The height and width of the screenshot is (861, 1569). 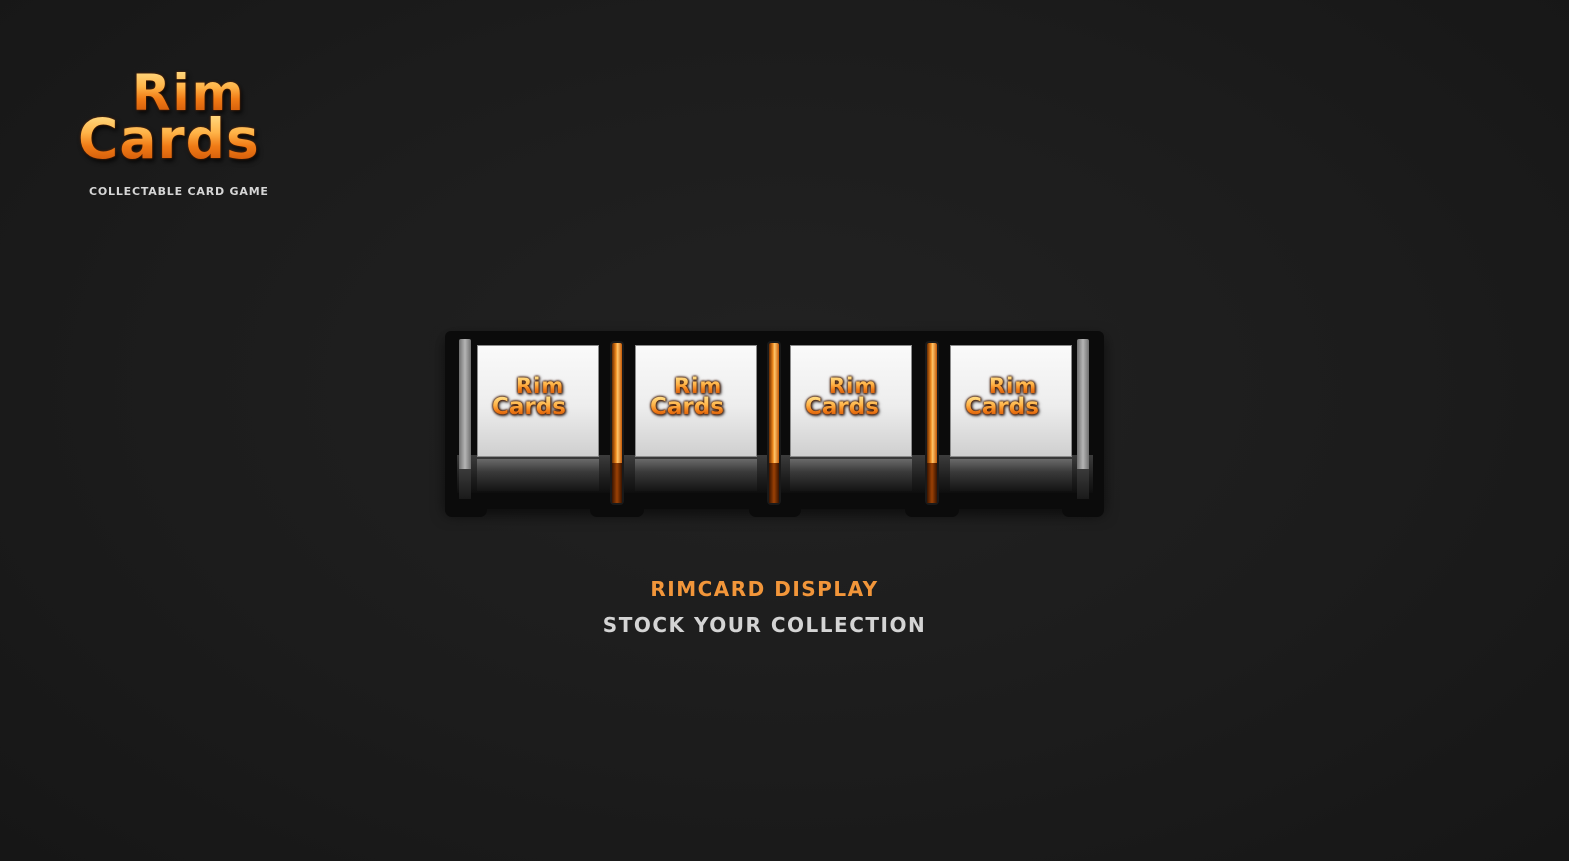 What do you see at coordinates (466, 509) in the screenshot?
I see `display-foot-left` at bounding box center [466, 509].